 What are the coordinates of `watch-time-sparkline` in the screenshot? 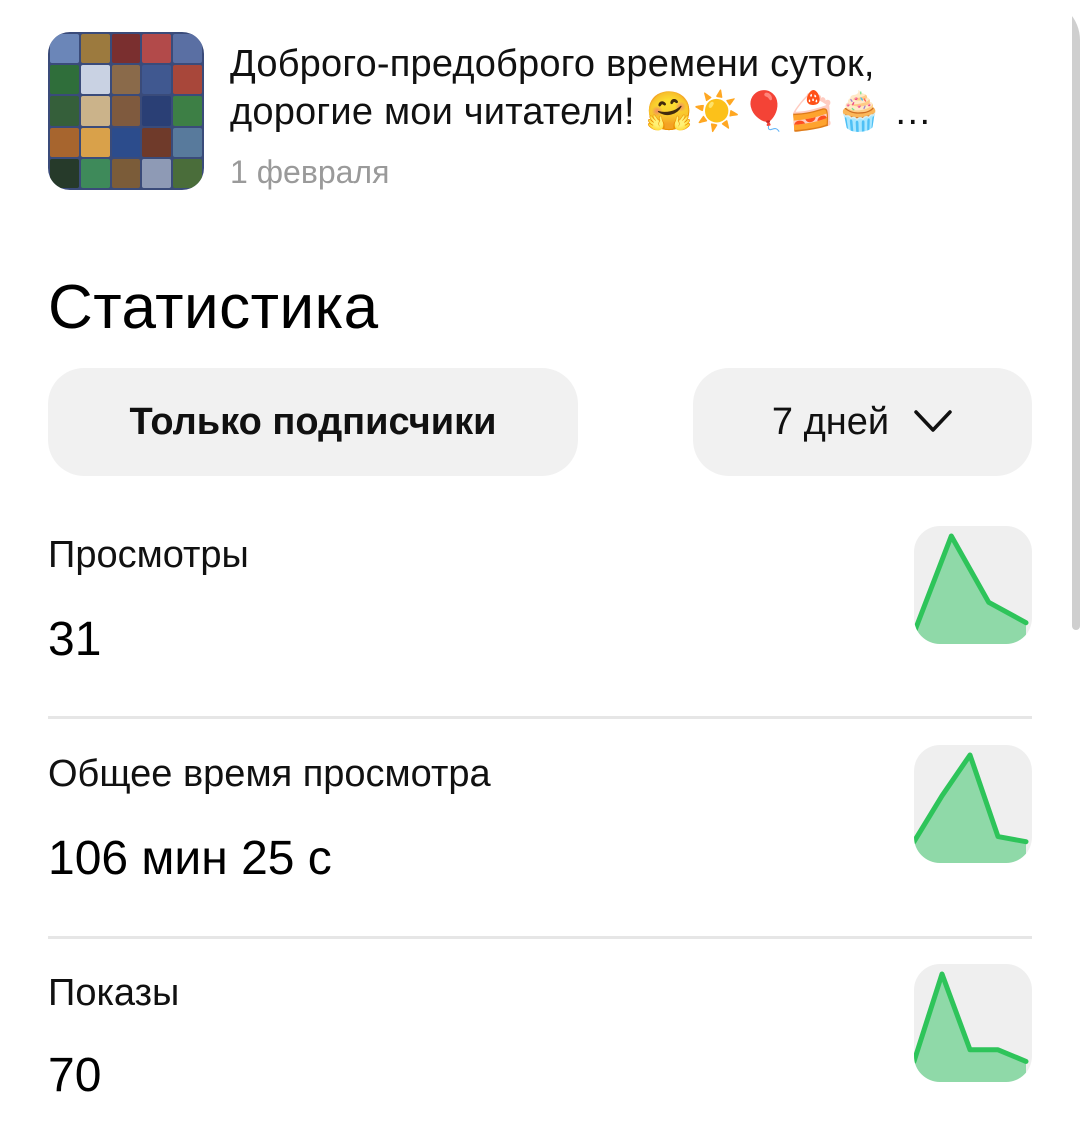 It's located at (973, 804).